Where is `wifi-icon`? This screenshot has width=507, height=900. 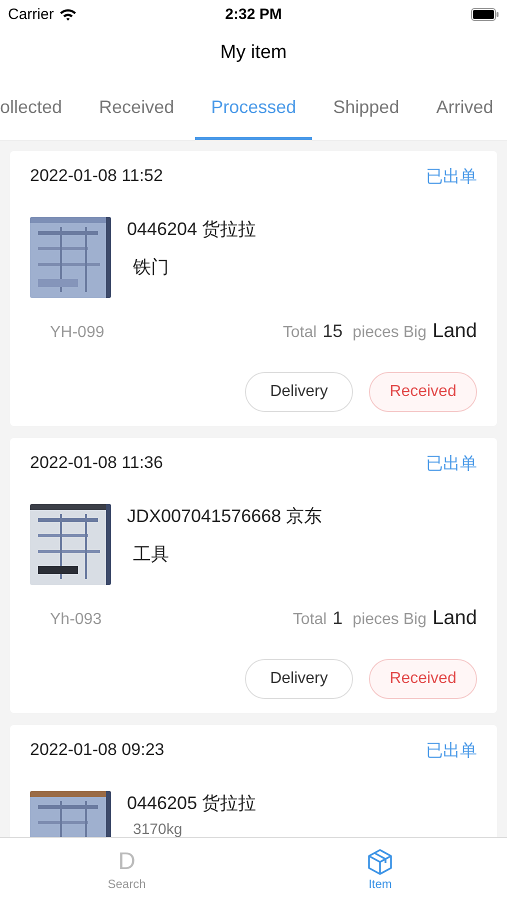
wifi-icon is located at coordinates (67, 14).